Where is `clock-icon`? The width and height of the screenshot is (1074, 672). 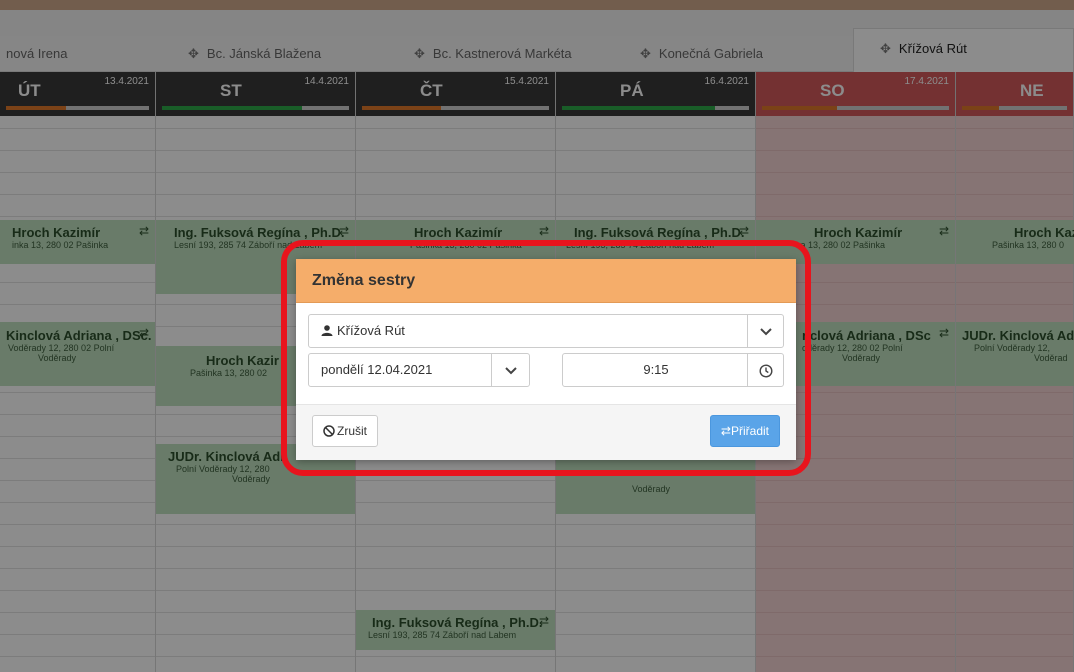 clock-icon is located at coordinates (765, 370).